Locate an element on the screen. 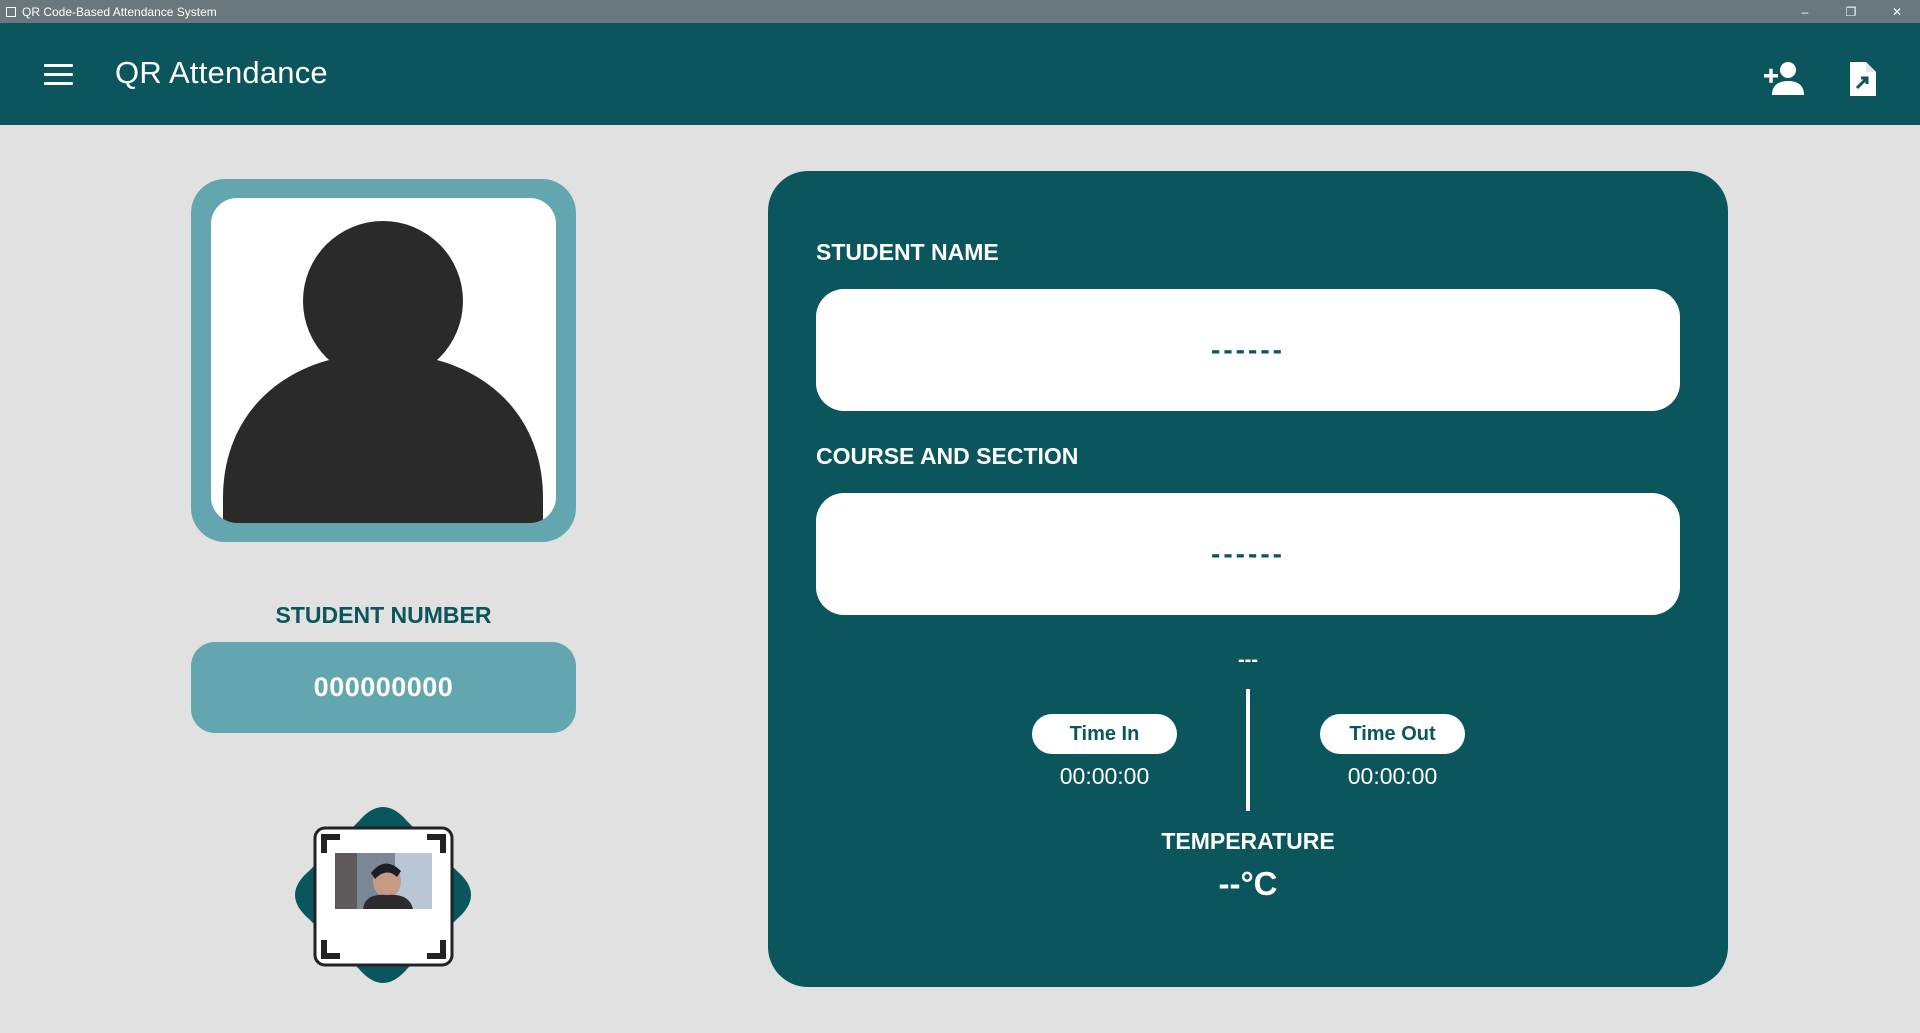 This screenshot has width=1920, height=1033. hamburger-menu-icon is located at coordinates (58, 74).